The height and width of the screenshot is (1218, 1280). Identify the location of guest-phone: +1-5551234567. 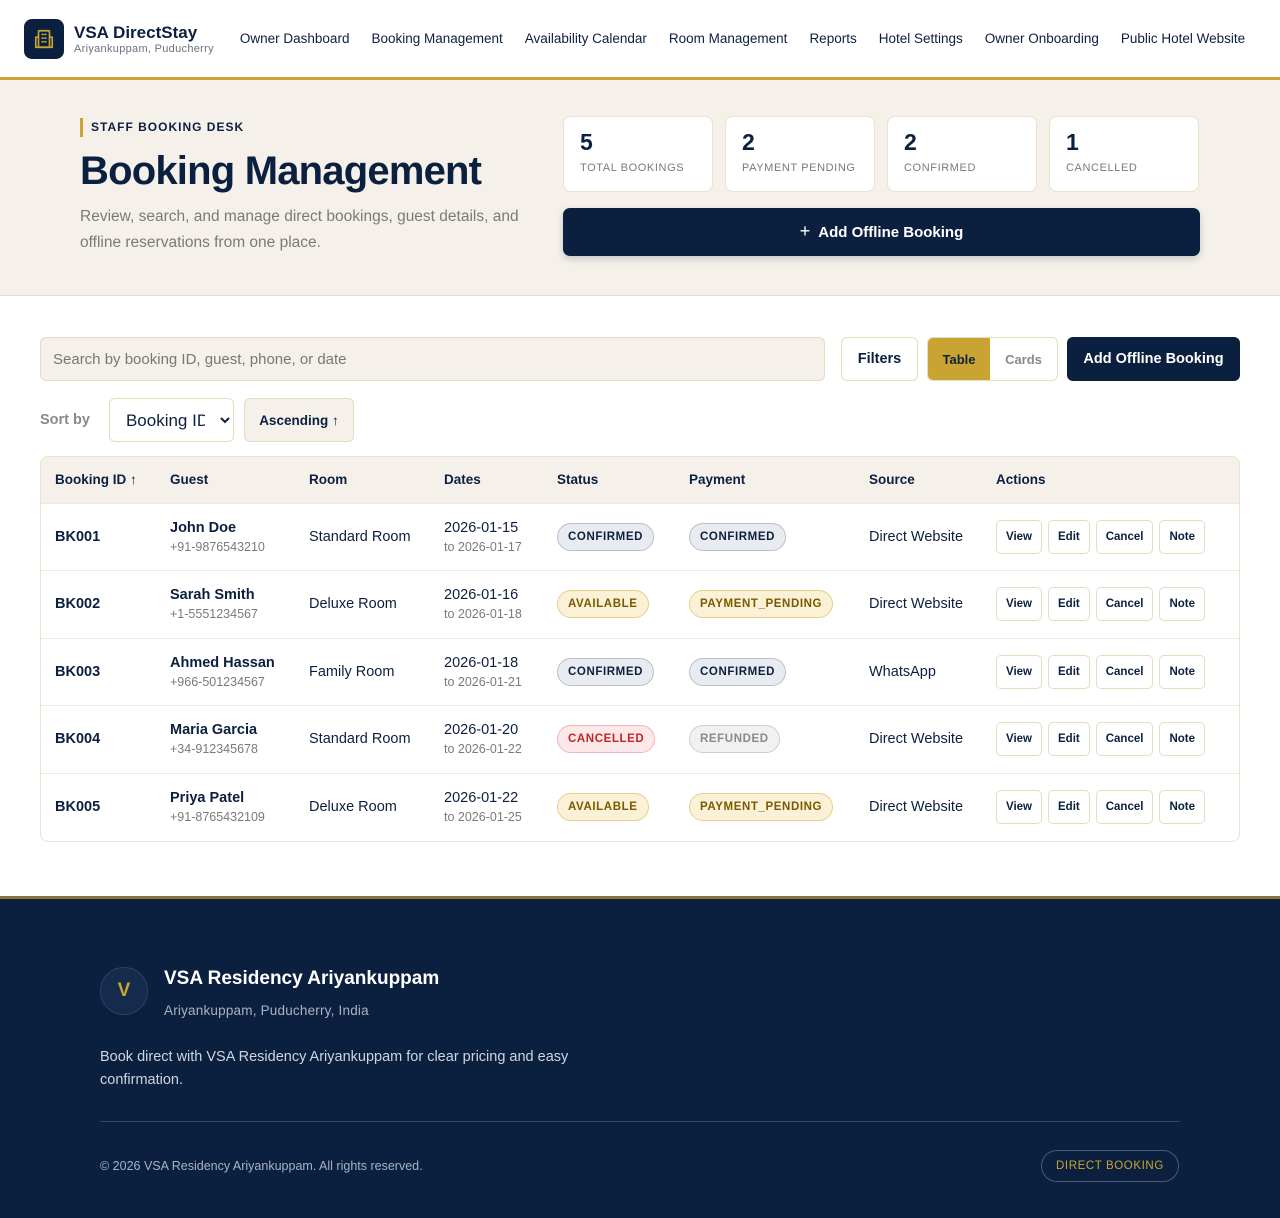
(214, 614).